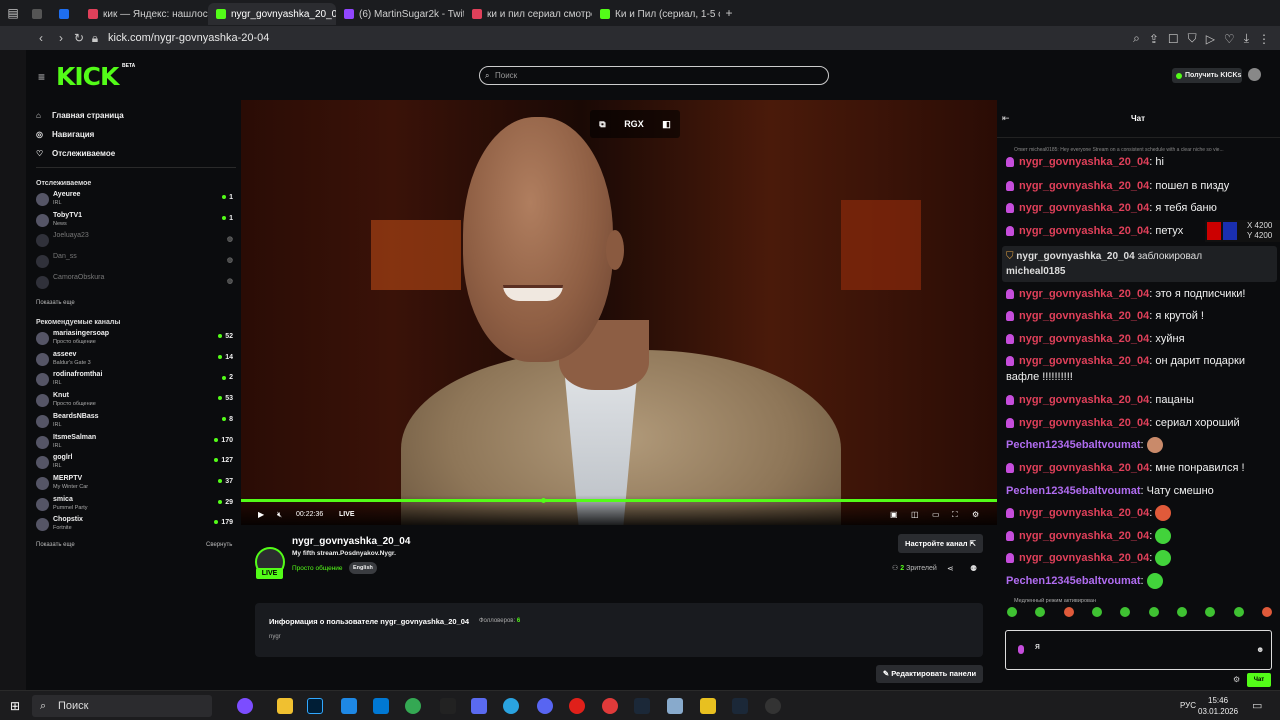 This screenshot has height=720, width=1280. What do you see at coordinates (929, 674) in the screenshot?
I see `edit-panels-button: ✎ Редактировать панели` at bounding box center [929, 674].